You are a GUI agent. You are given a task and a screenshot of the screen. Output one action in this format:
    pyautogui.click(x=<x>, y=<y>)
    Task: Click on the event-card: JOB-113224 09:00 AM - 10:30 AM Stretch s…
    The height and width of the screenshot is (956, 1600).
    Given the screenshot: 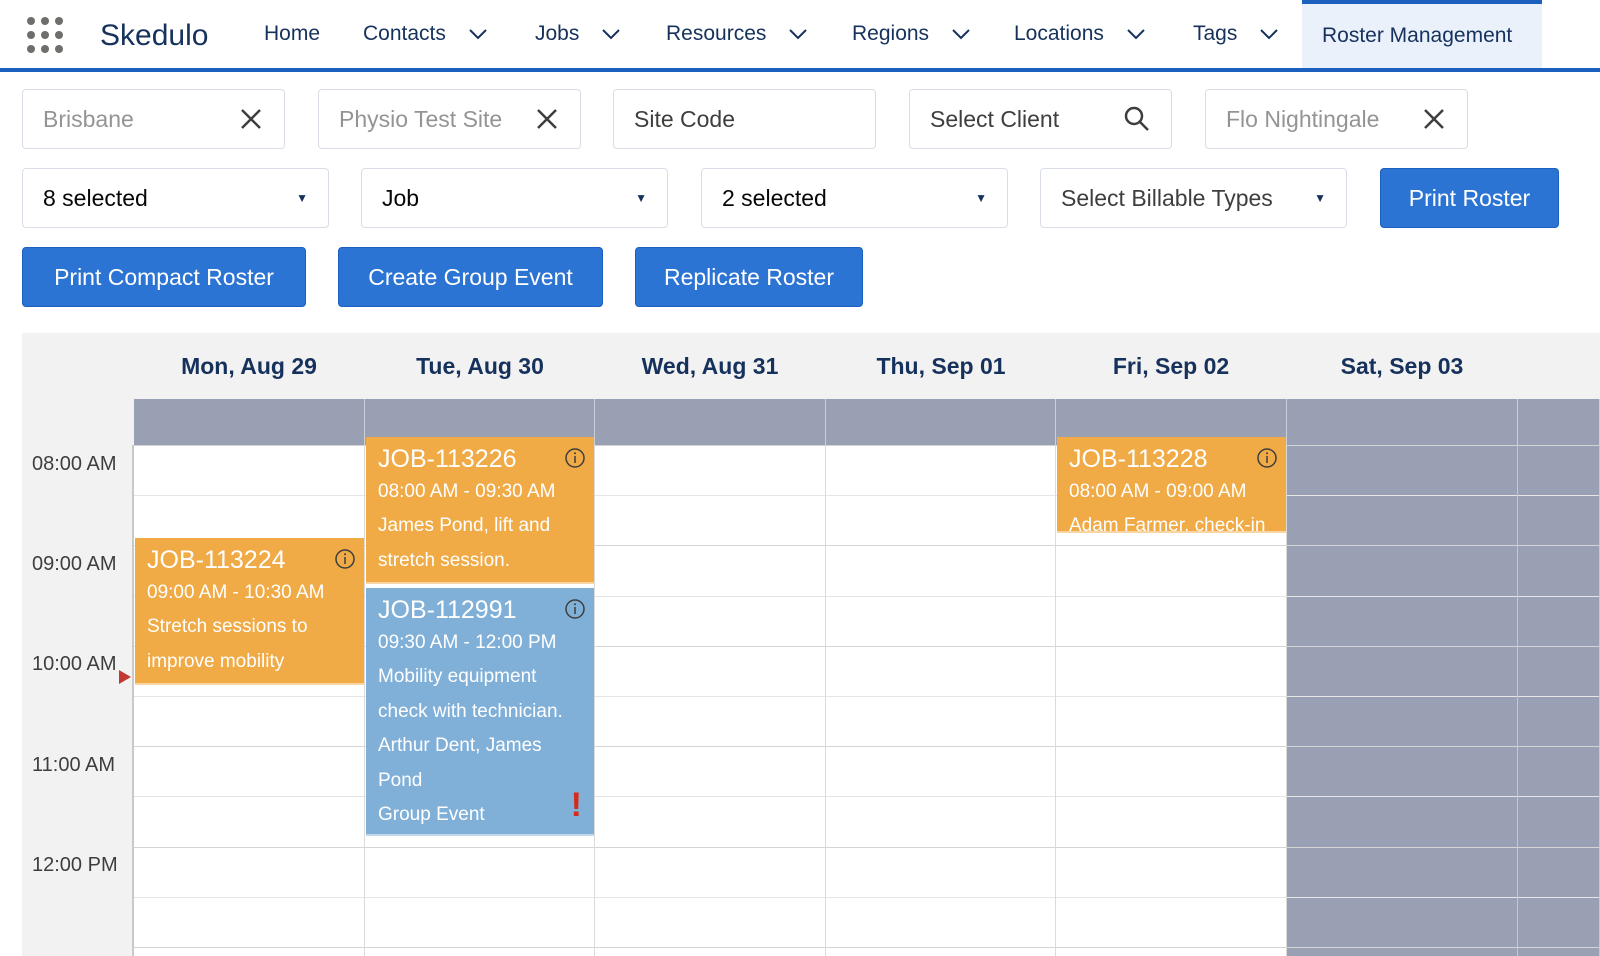 What is the action you would take?
    pyautogui.click(x=249, y=611)
    